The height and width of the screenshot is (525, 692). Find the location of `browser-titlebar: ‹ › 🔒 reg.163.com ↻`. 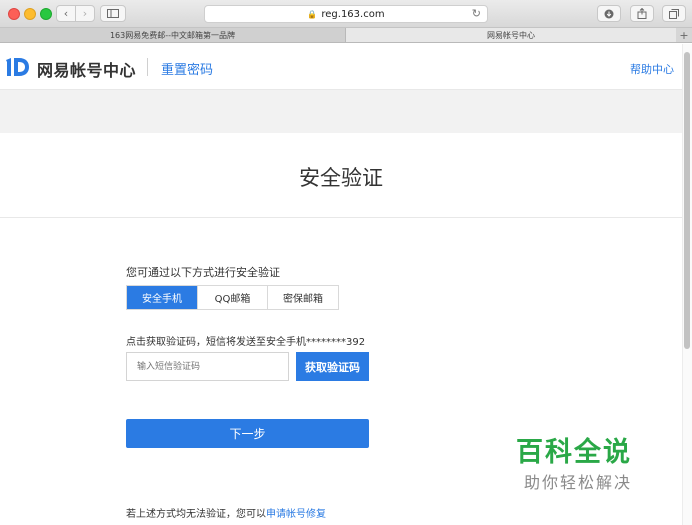

browser-titlebar: ‹ › 🔒 reg.163.com ↻ is located at coordinates (346, 14).